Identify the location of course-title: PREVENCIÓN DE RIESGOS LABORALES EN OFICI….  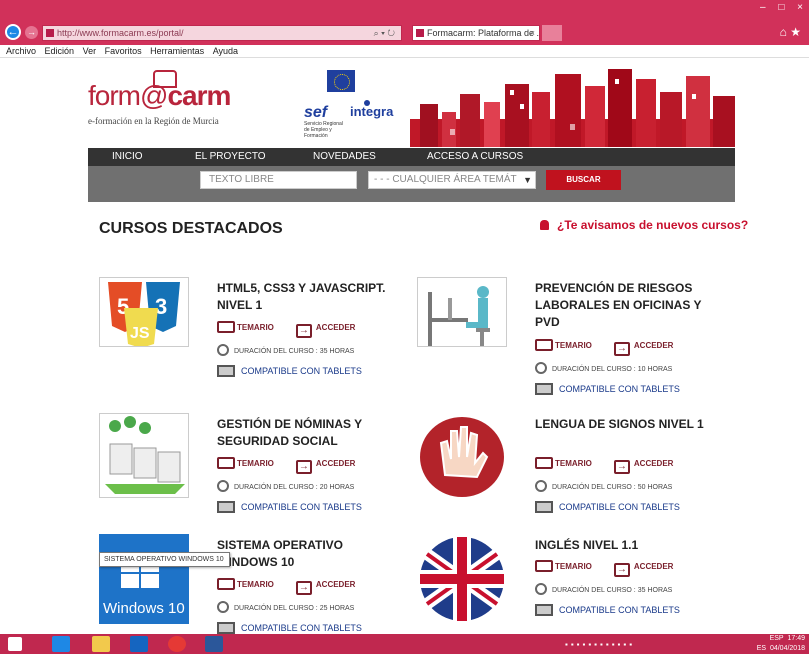
(622, 305).